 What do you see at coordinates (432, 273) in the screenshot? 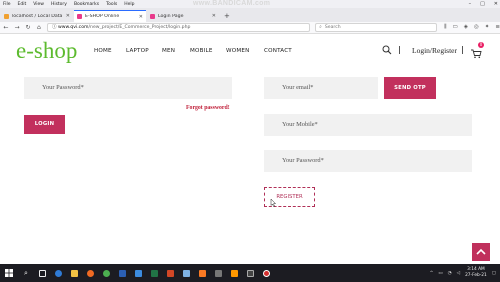
I see `tray-chevron-icon: ^` at bounding box center [432, 273].